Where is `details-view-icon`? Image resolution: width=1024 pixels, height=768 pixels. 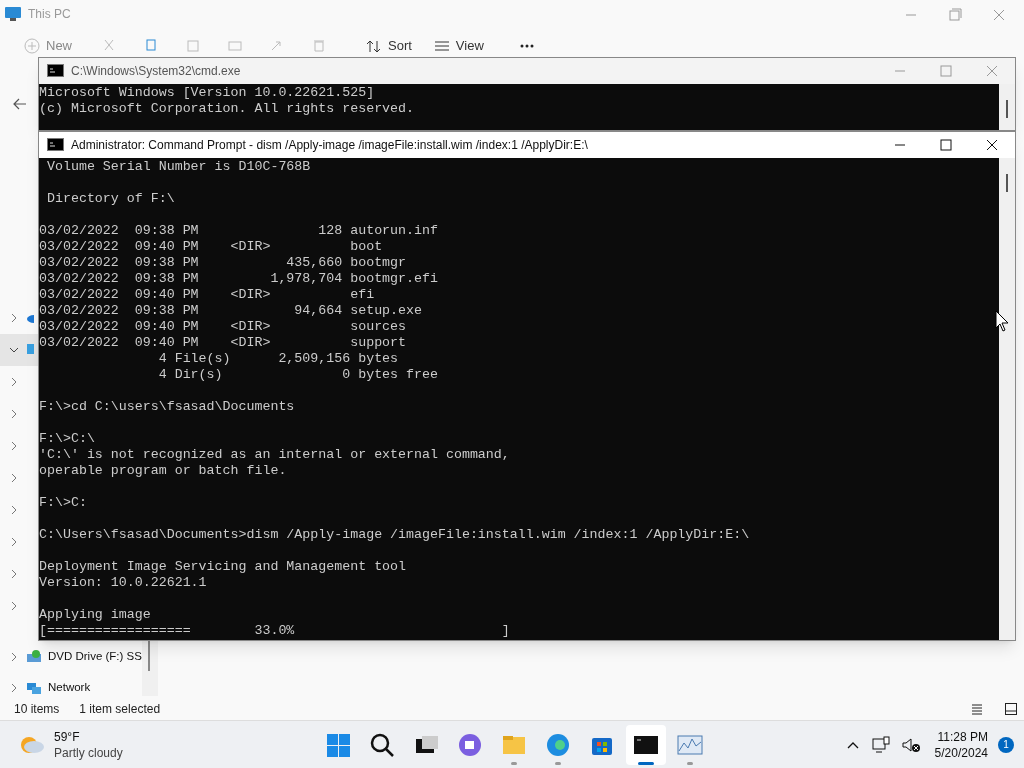 details-view-icon is located at coordinates (977, 709).